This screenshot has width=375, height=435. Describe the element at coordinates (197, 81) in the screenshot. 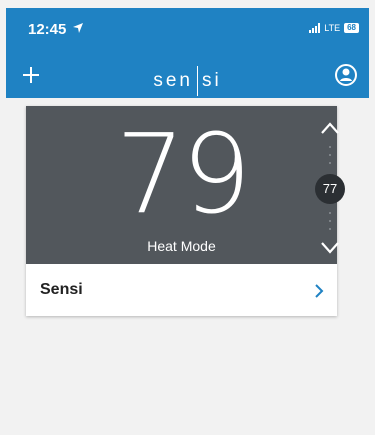

I see `logo-divider` at that location.